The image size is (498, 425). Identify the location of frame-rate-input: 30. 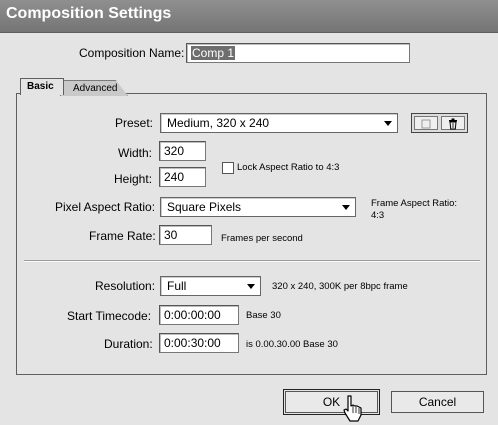
(185, 235).